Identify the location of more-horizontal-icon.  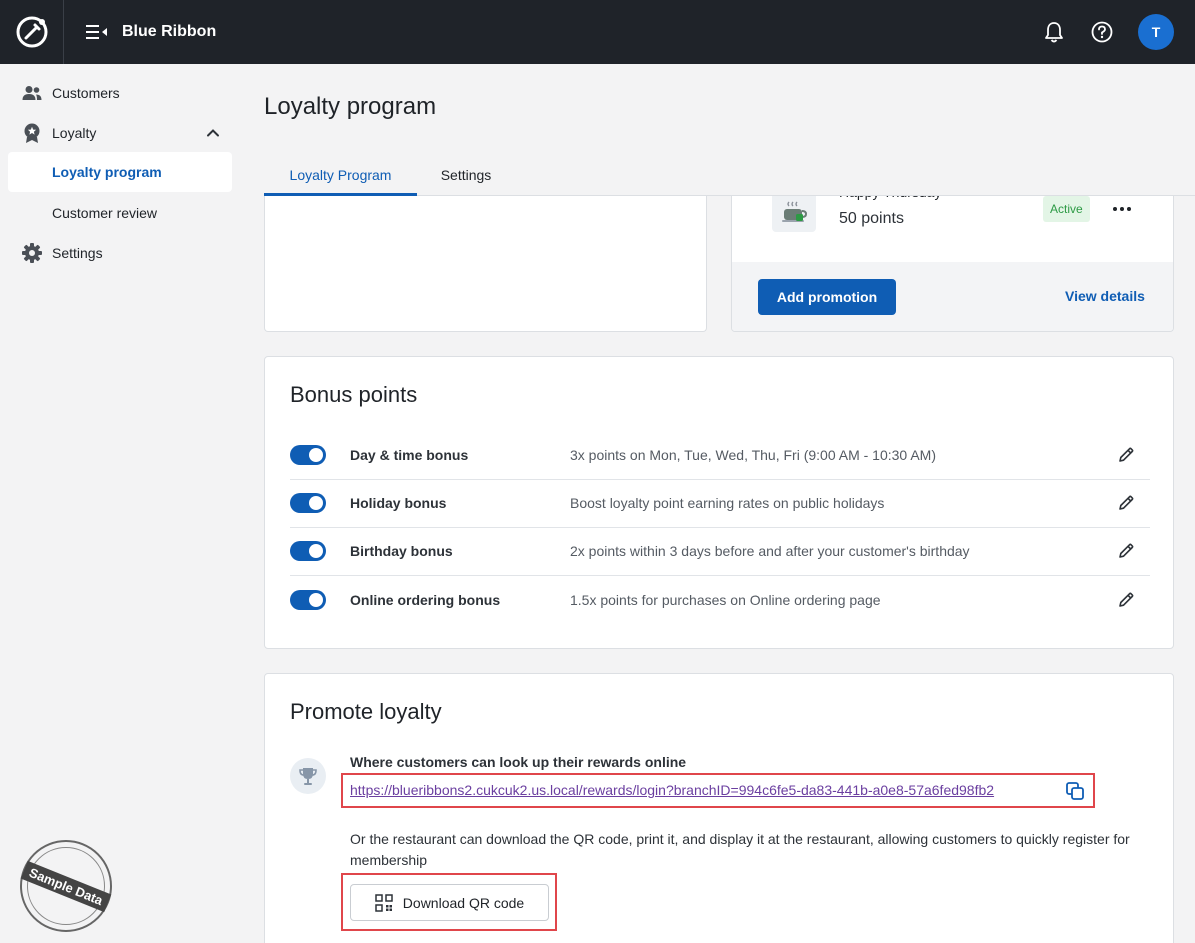
(1122, 209).